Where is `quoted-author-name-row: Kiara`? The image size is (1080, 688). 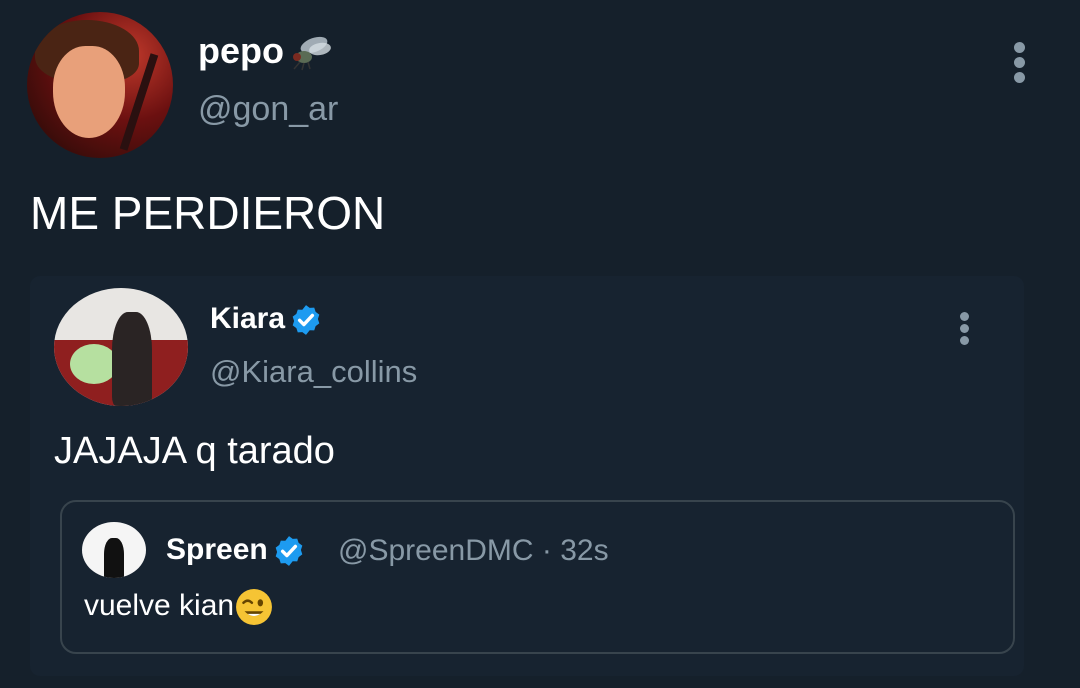 quoted-author-name-row: Kiara is located at coordinates (266, 319).